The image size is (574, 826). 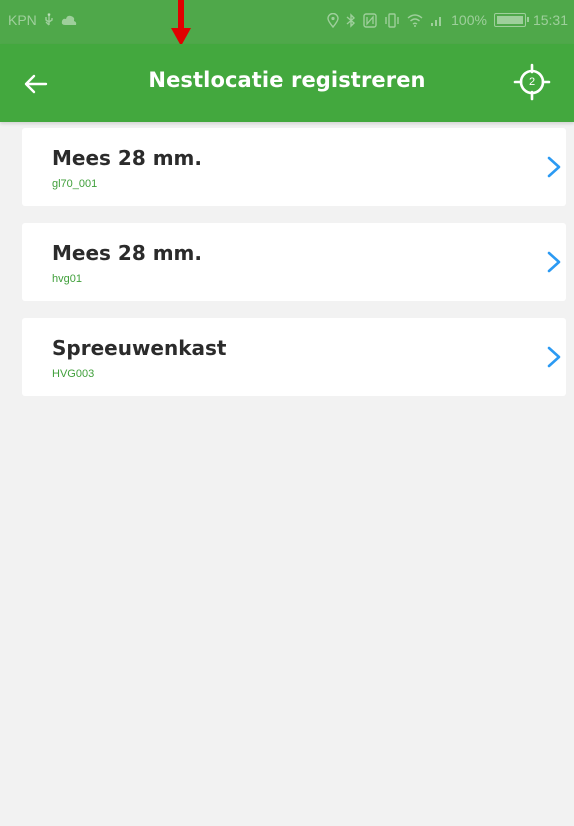 What do you see at coordinates (181, 23) in the screenshot?
I see `annotation-arrow-icon` at bounding box center [181, 23].